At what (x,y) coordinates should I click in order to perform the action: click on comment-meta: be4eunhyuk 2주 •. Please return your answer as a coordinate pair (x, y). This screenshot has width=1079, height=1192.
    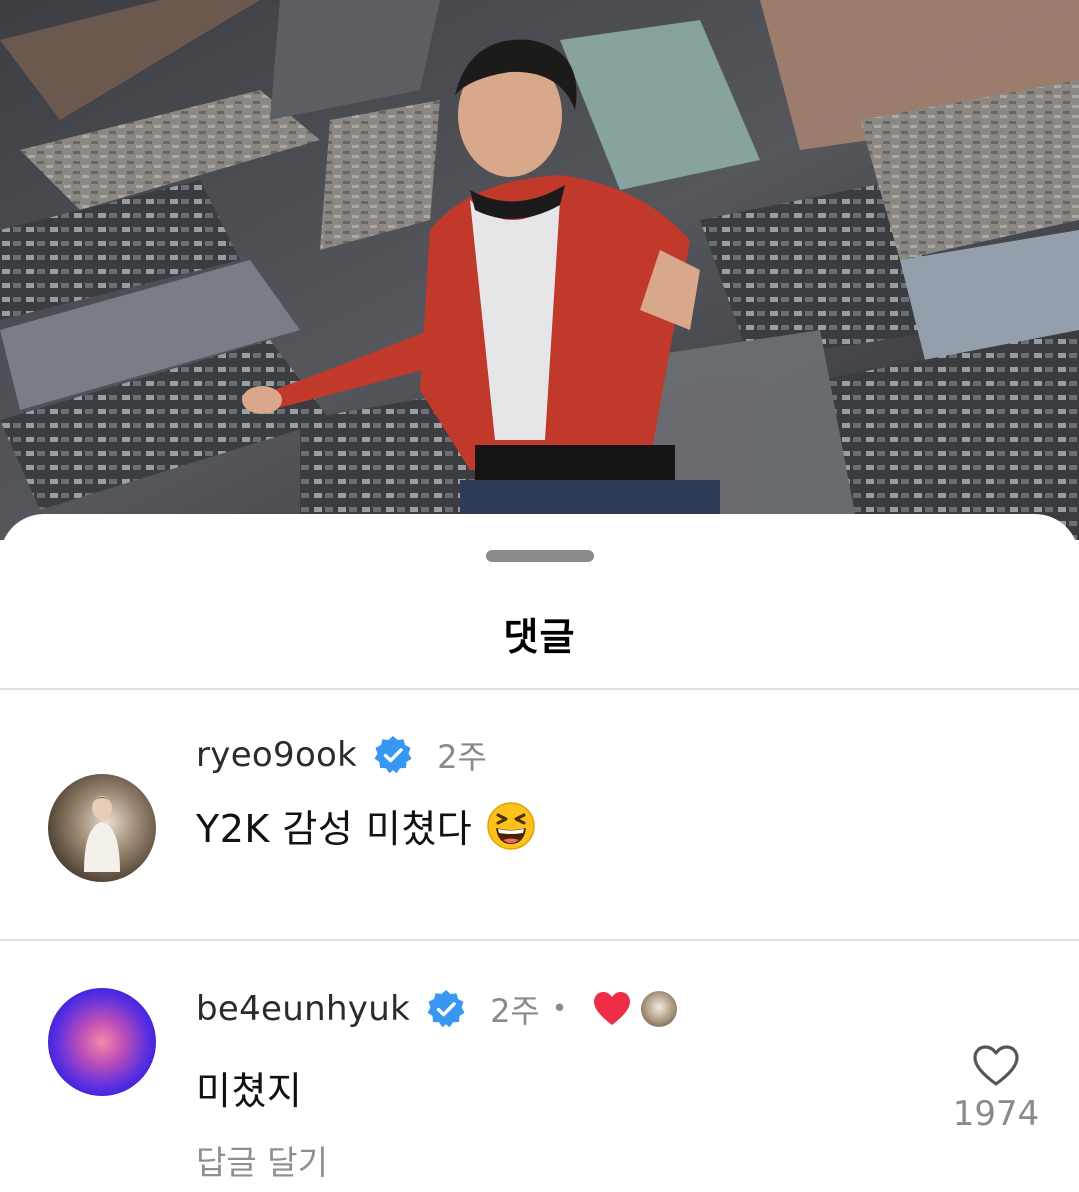
    Looking at the image, I should click on (437, 1009).